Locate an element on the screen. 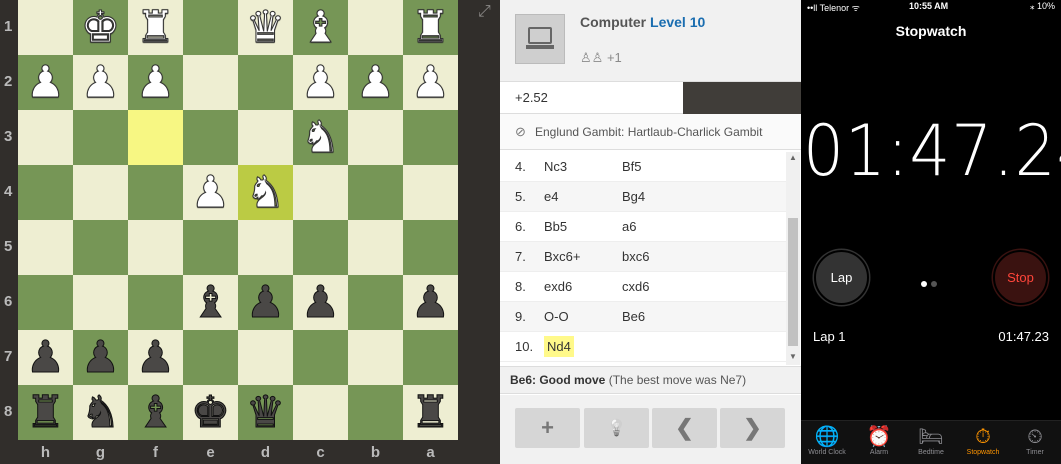  board-square-g6 is located at coordinates (100, 302).